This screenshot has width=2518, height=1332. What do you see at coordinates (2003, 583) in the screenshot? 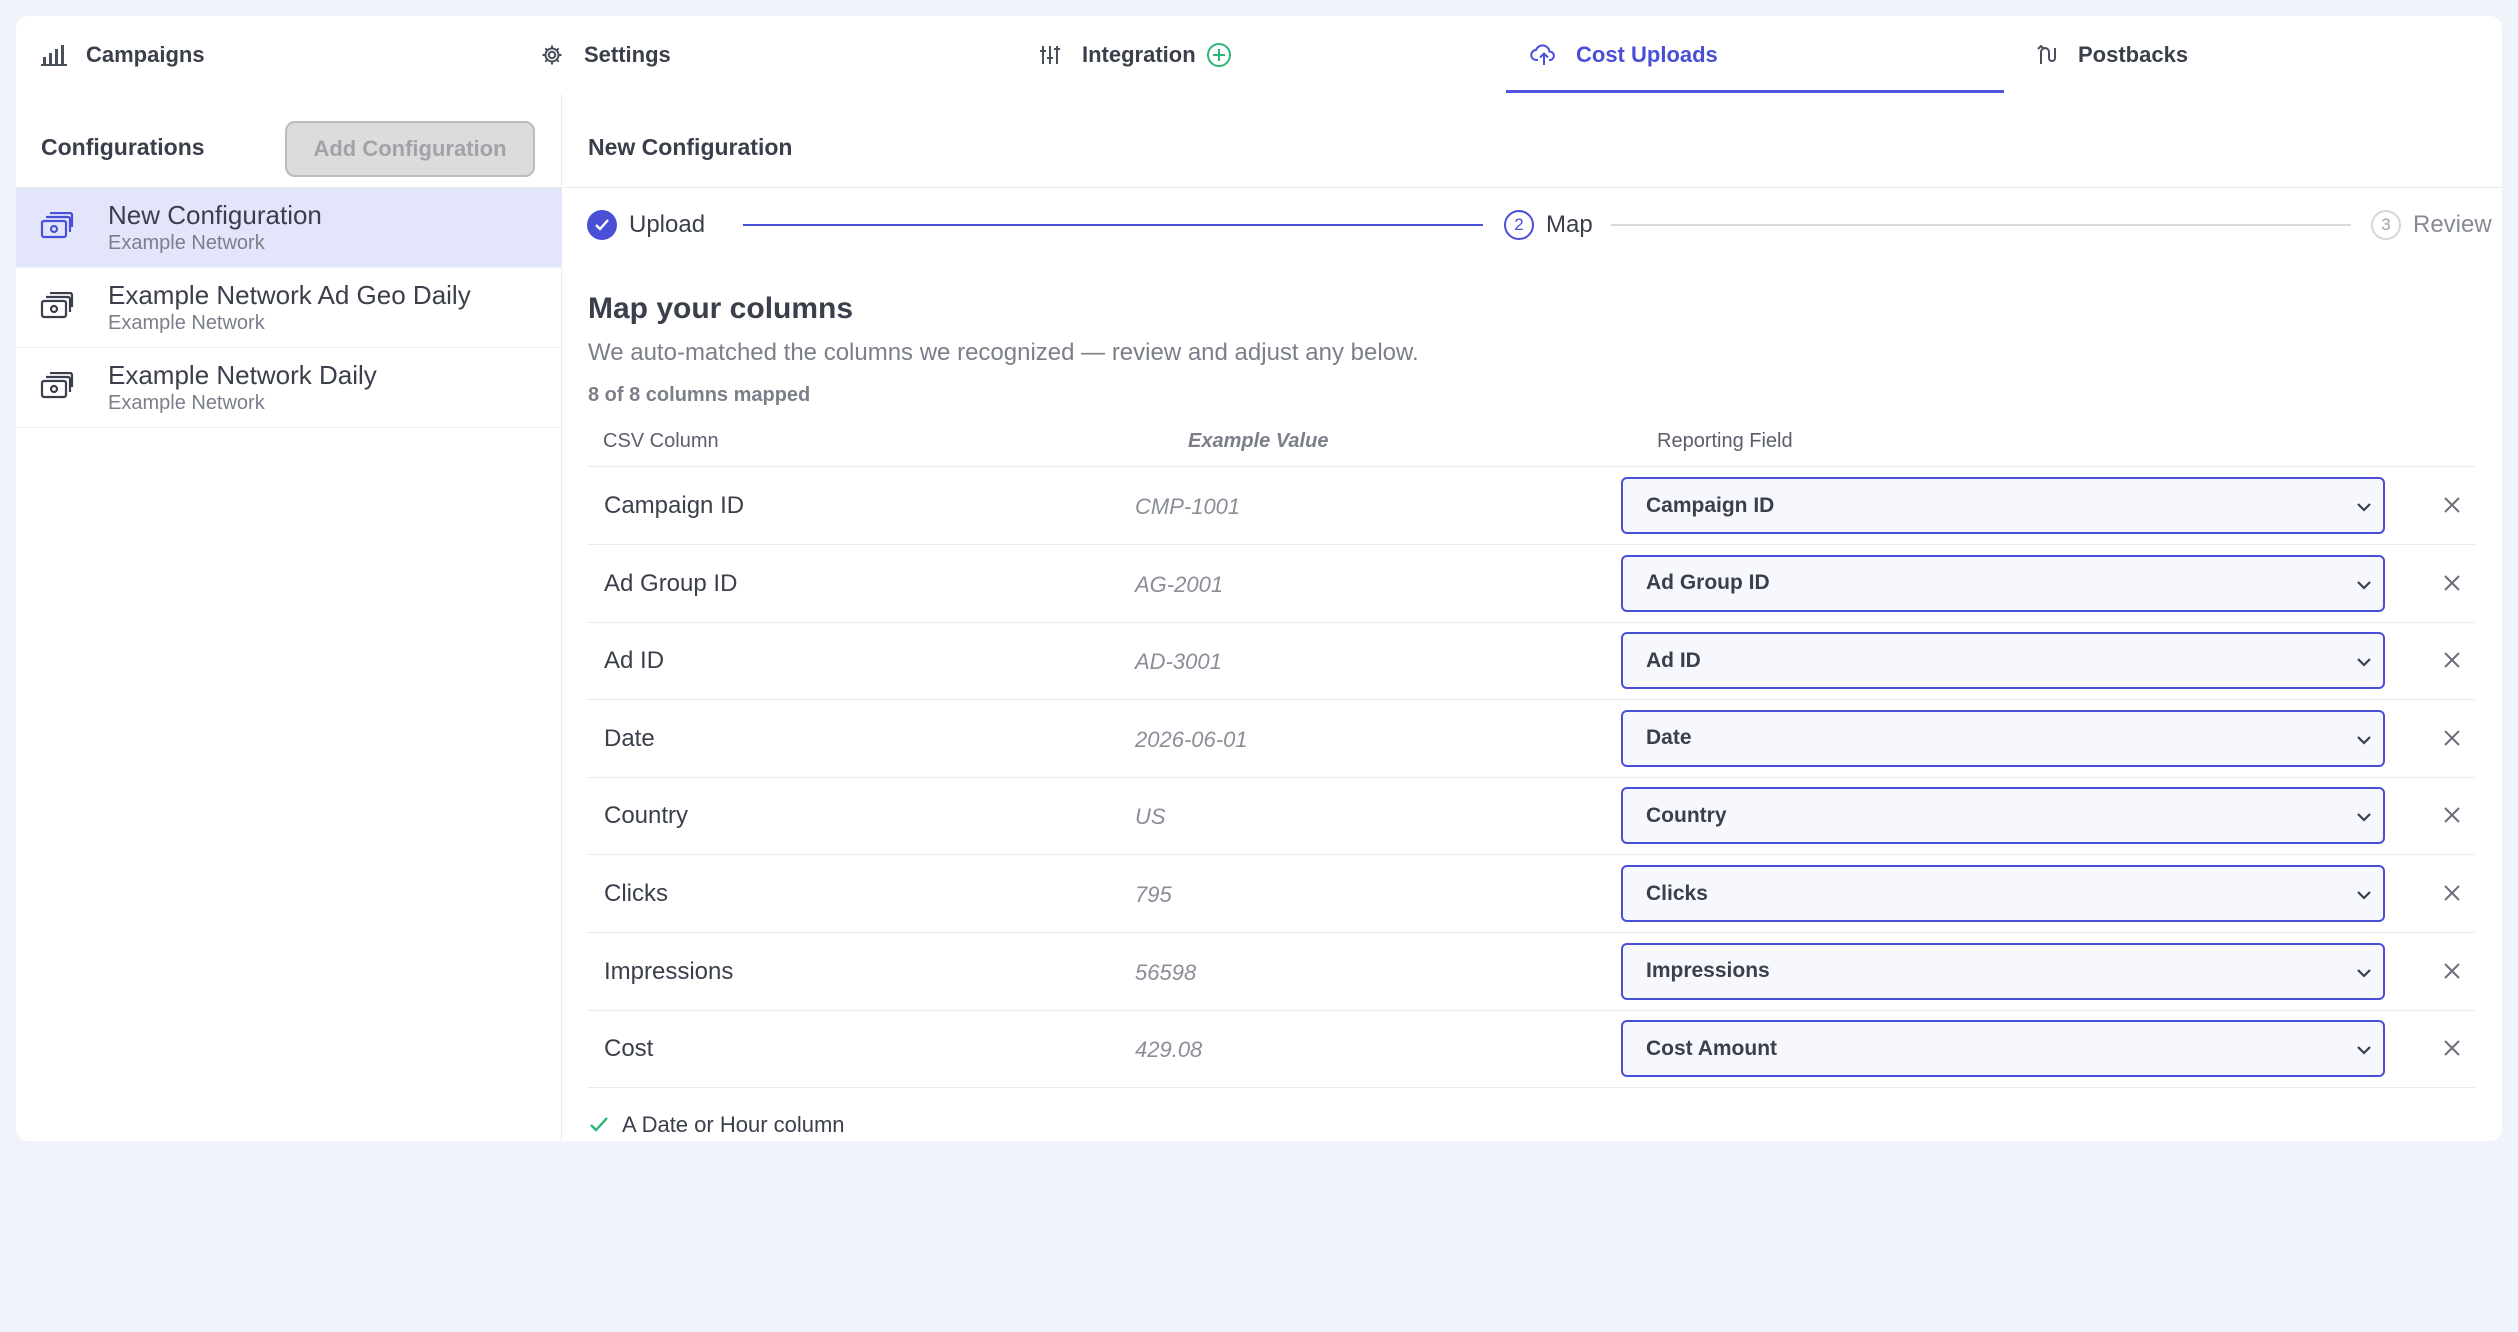
I see `reporting-field-select: Ad Group ID` at bounding box center [2003, 583].